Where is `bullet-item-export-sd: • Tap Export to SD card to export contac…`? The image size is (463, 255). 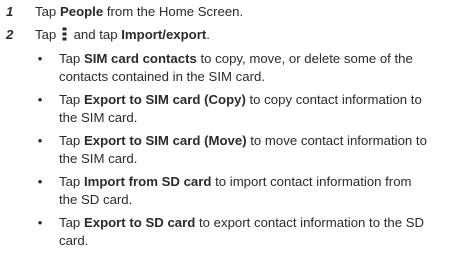
bullet-item-export-sd: • Tap Export to SD card to export contac… is located at coordinates (246, 232).